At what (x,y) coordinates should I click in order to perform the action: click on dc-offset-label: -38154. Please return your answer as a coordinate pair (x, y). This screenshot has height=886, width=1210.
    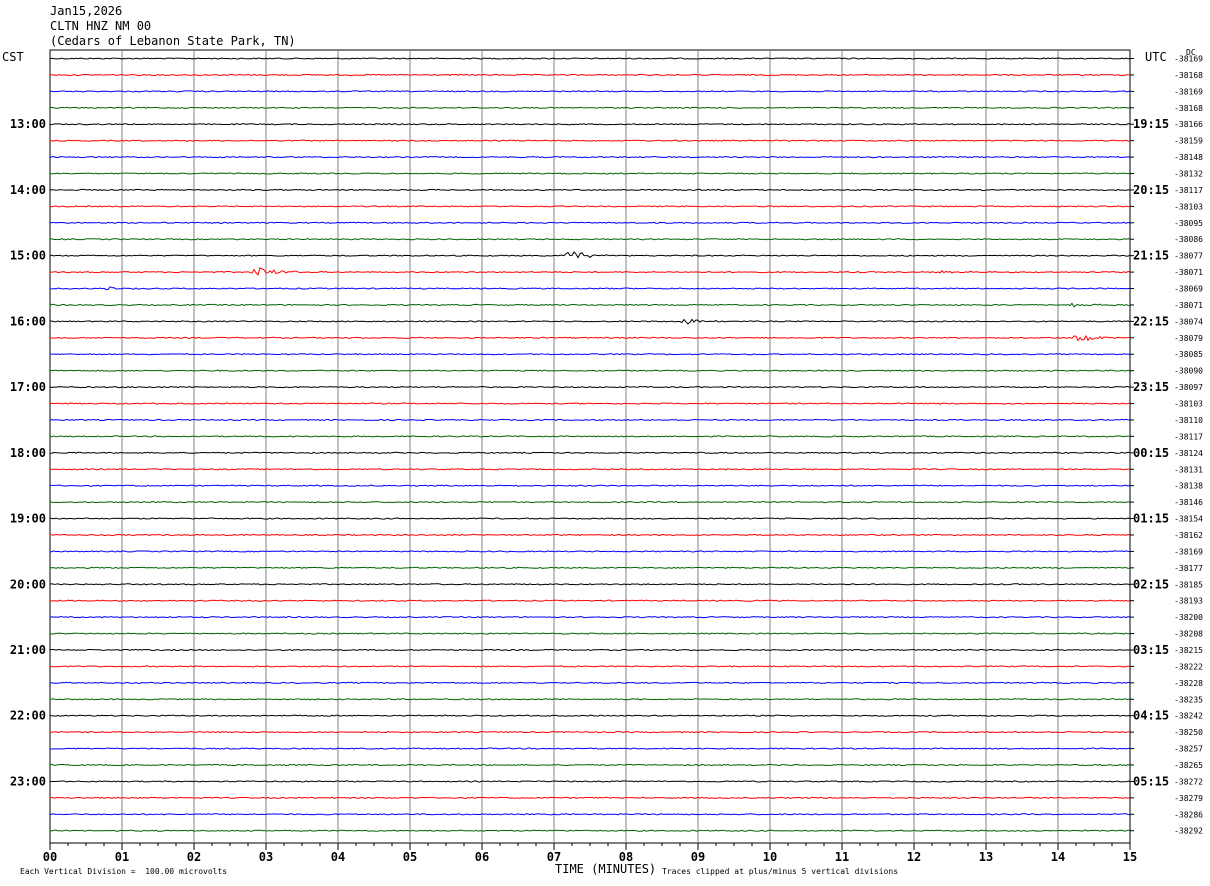
    Looking at the image, I should click on (1188, 519).